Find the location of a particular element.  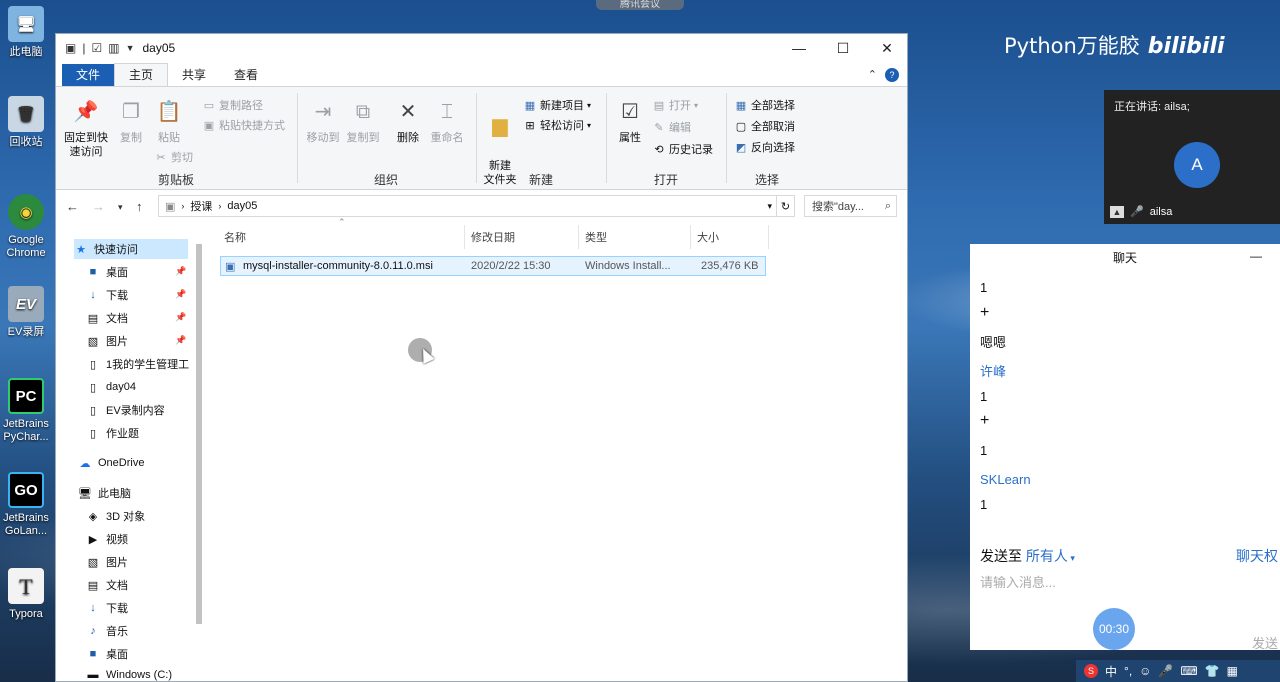

up-icon: ↑ is located at coordinates (139, 206).